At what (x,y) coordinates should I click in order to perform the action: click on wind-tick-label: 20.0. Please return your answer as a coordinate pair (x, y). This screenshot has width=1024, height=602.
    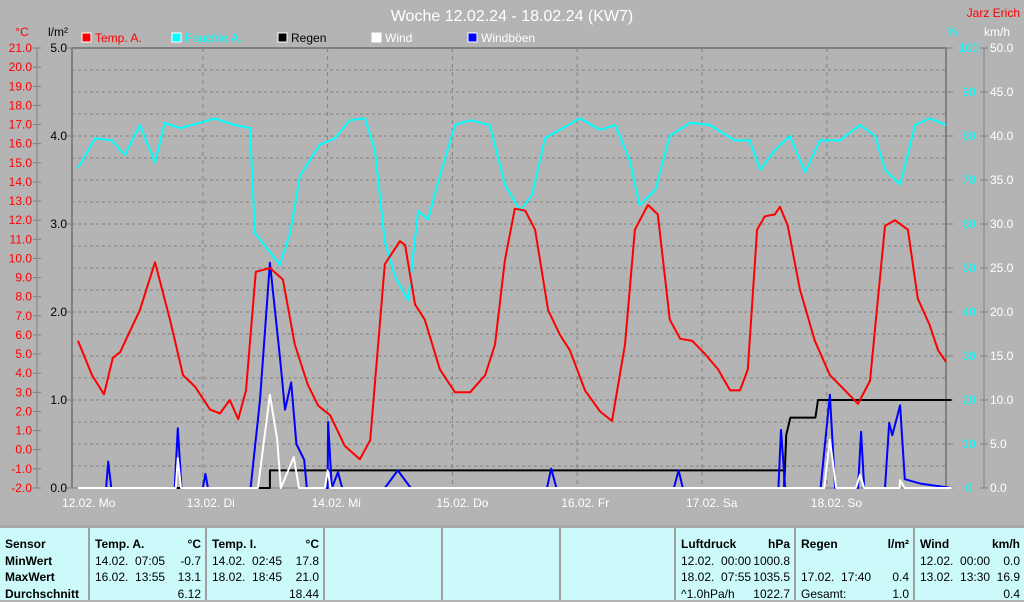
    Looking at the image, I should click on (1002, 312).